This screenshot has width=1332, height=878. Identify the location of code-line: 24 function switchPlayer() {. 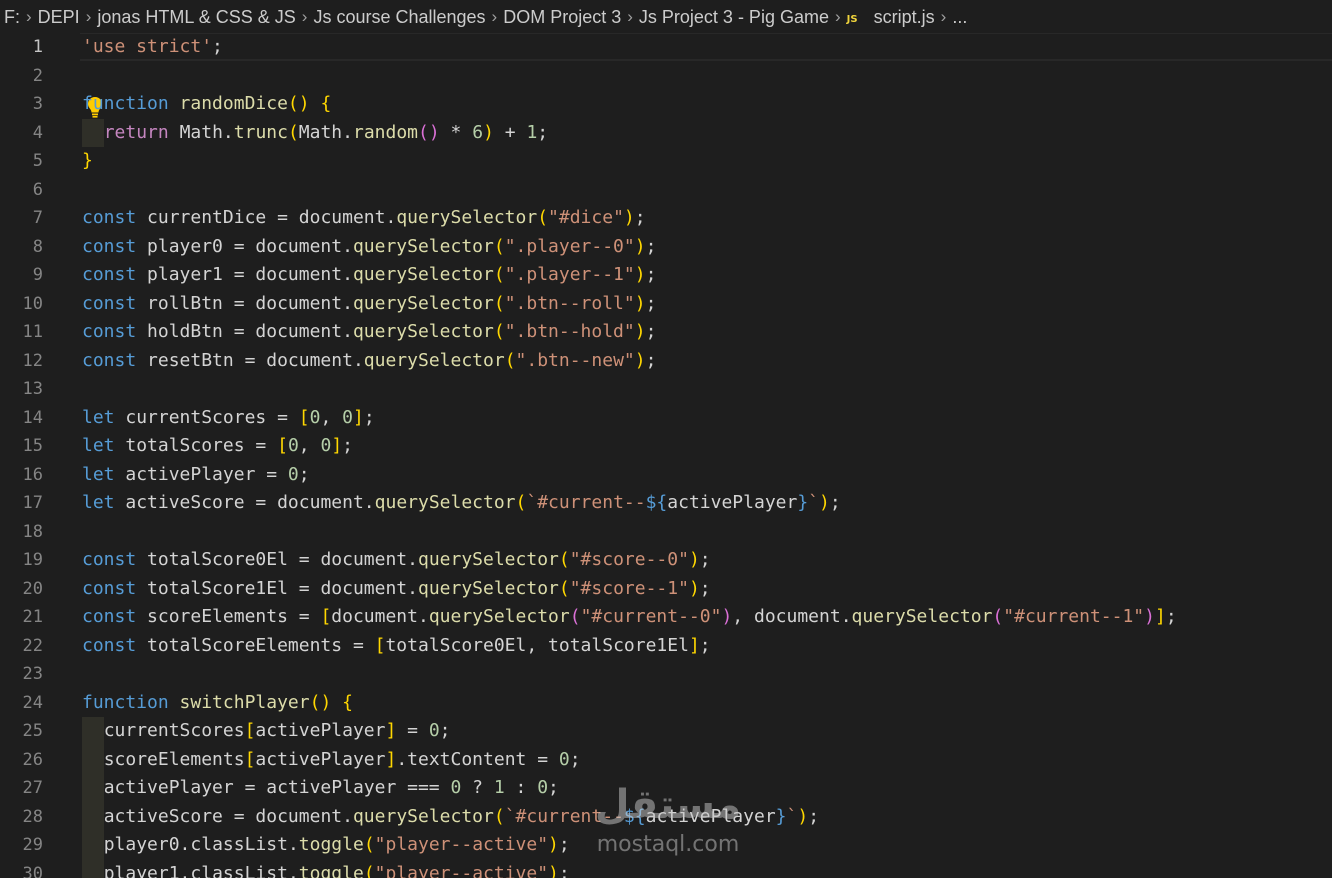
(666, 703).